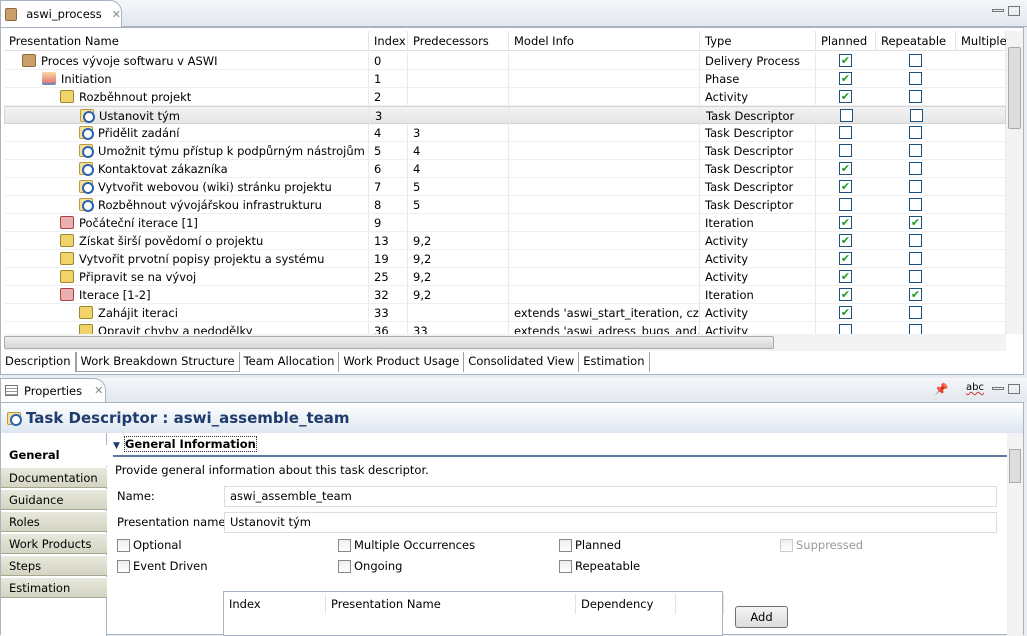 The image size is (1027, 636). What do you see at coordinates (568, 446) in the screenshot?
I see `general-information-section: ▼ General Information` at bounding box center [568, 446].